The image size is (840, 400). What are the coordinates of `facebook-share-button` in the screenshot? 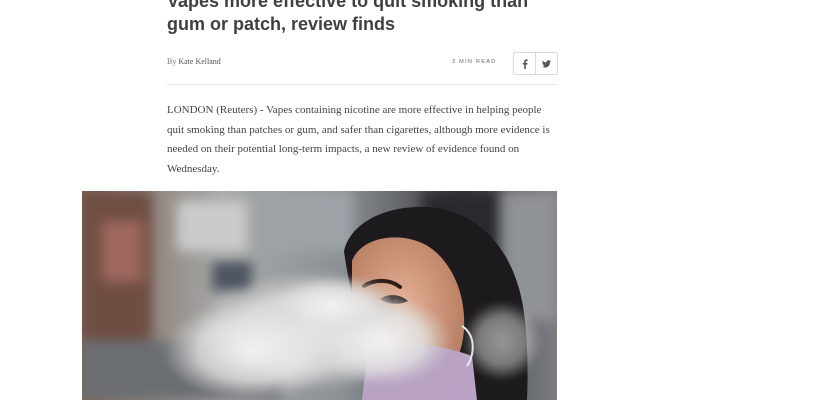 It's located at (524, 63).